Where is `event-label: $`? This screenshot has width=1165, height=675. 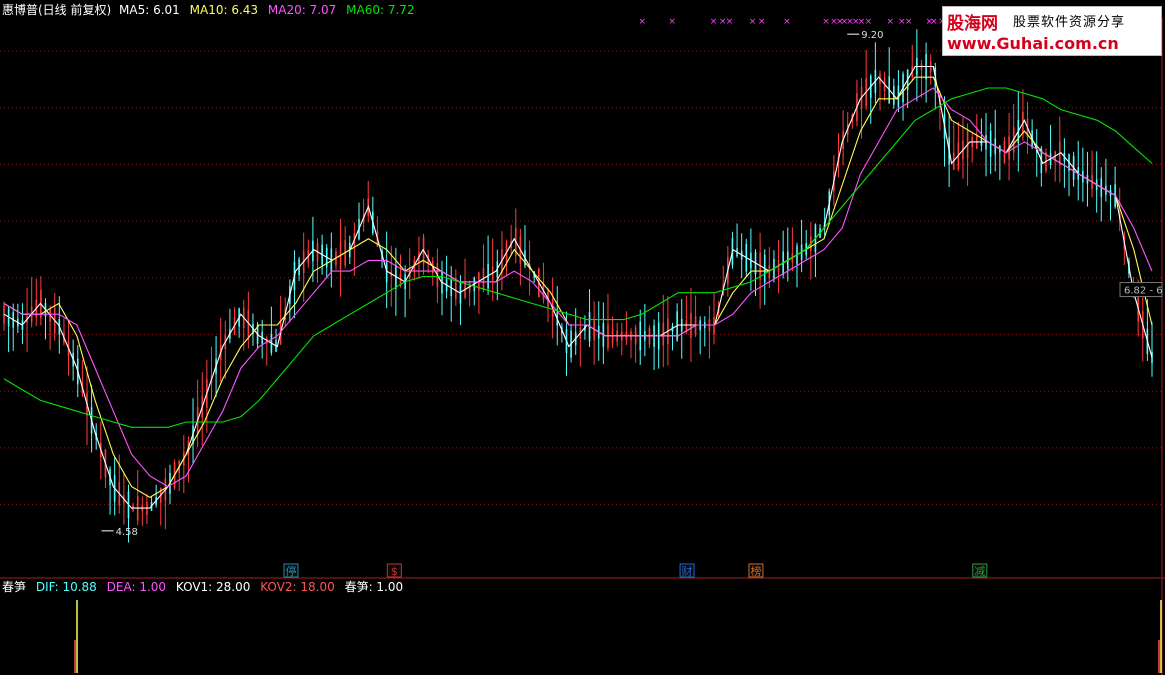 event-label: $ is located at coordinates (394, 571).